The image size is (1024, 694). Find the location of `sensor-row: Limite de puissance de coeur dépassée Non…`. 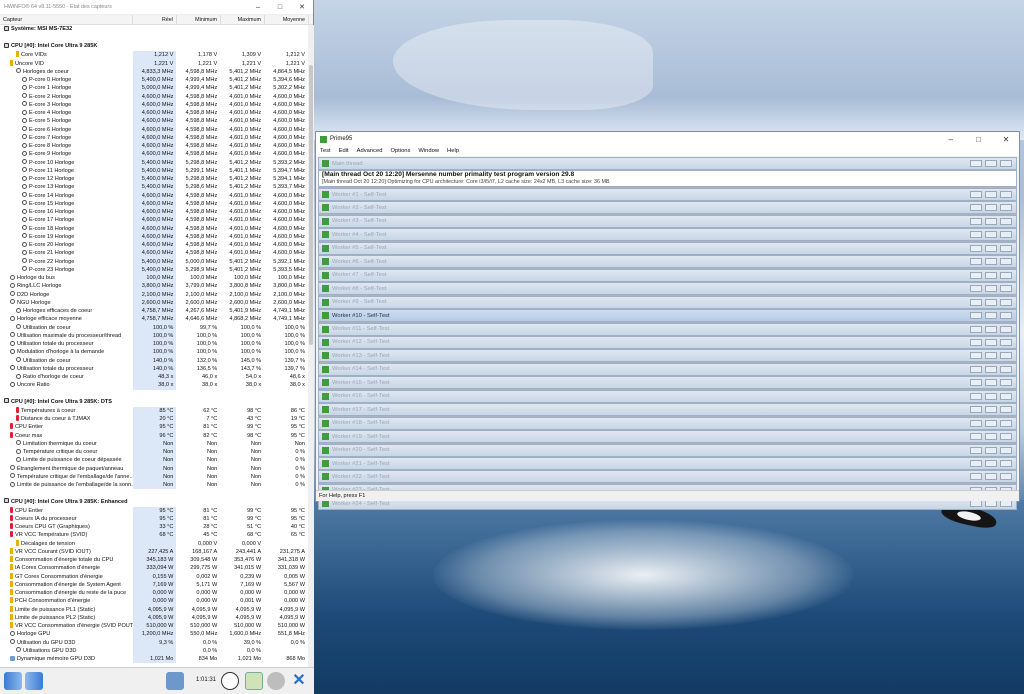

sensor-row: Limite de puissance de coeur dépassée Non… is located at coordinates (154, 460).